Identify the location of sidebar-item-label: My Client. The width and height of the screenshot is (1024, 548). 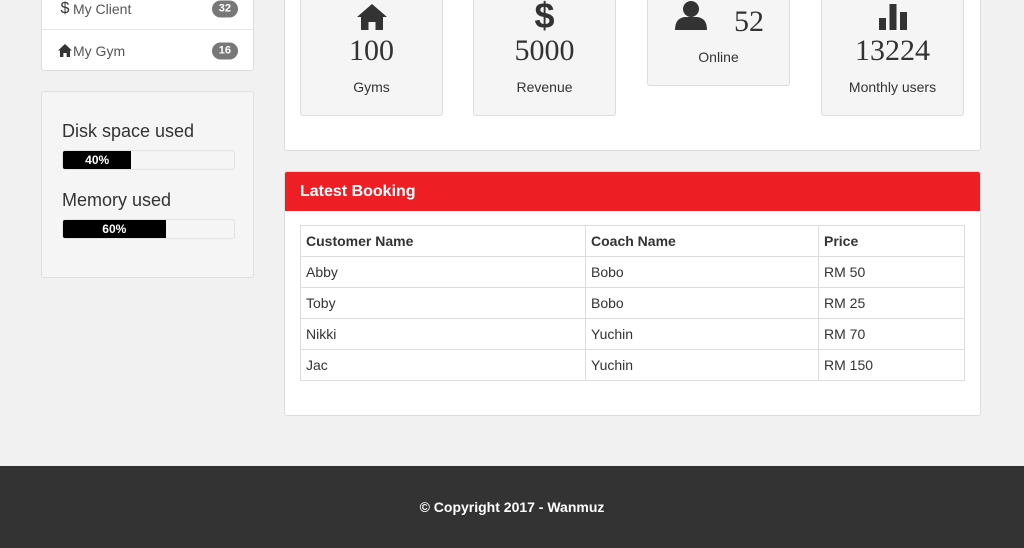
(102, 9).